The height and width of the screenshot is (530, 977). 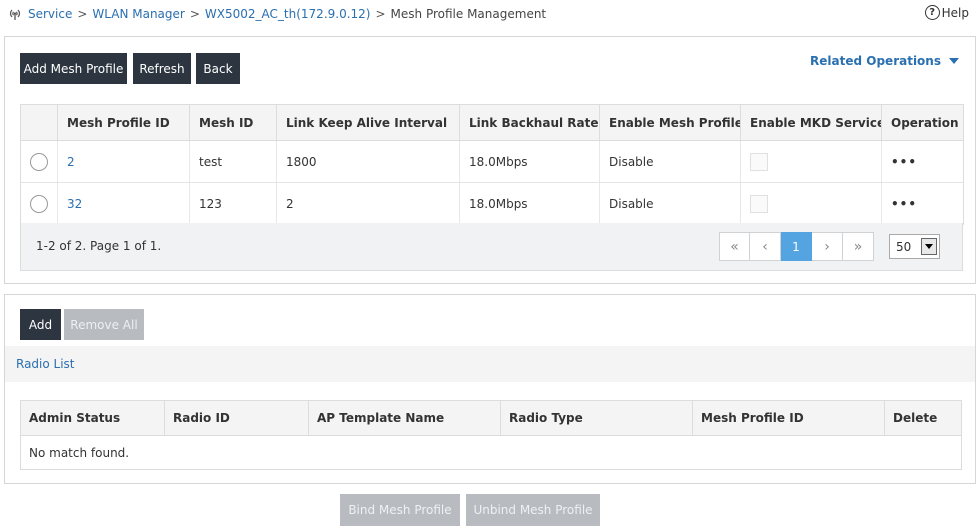 I want to click on help-link: ? Help, so click(x=946, y=12).